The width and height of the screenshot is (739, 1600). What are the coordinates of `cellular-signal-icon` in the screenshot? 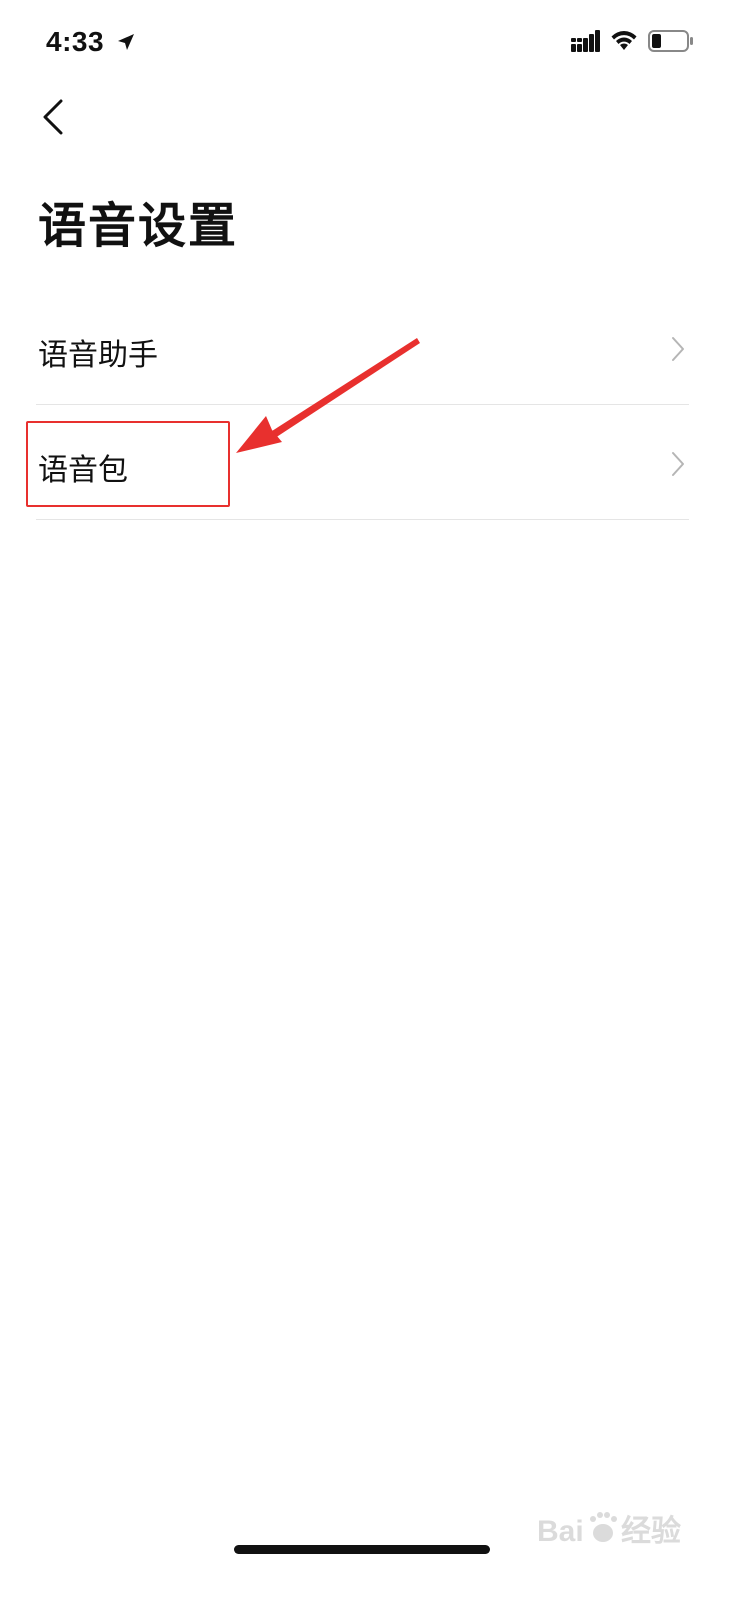 It's located at (585, 41).